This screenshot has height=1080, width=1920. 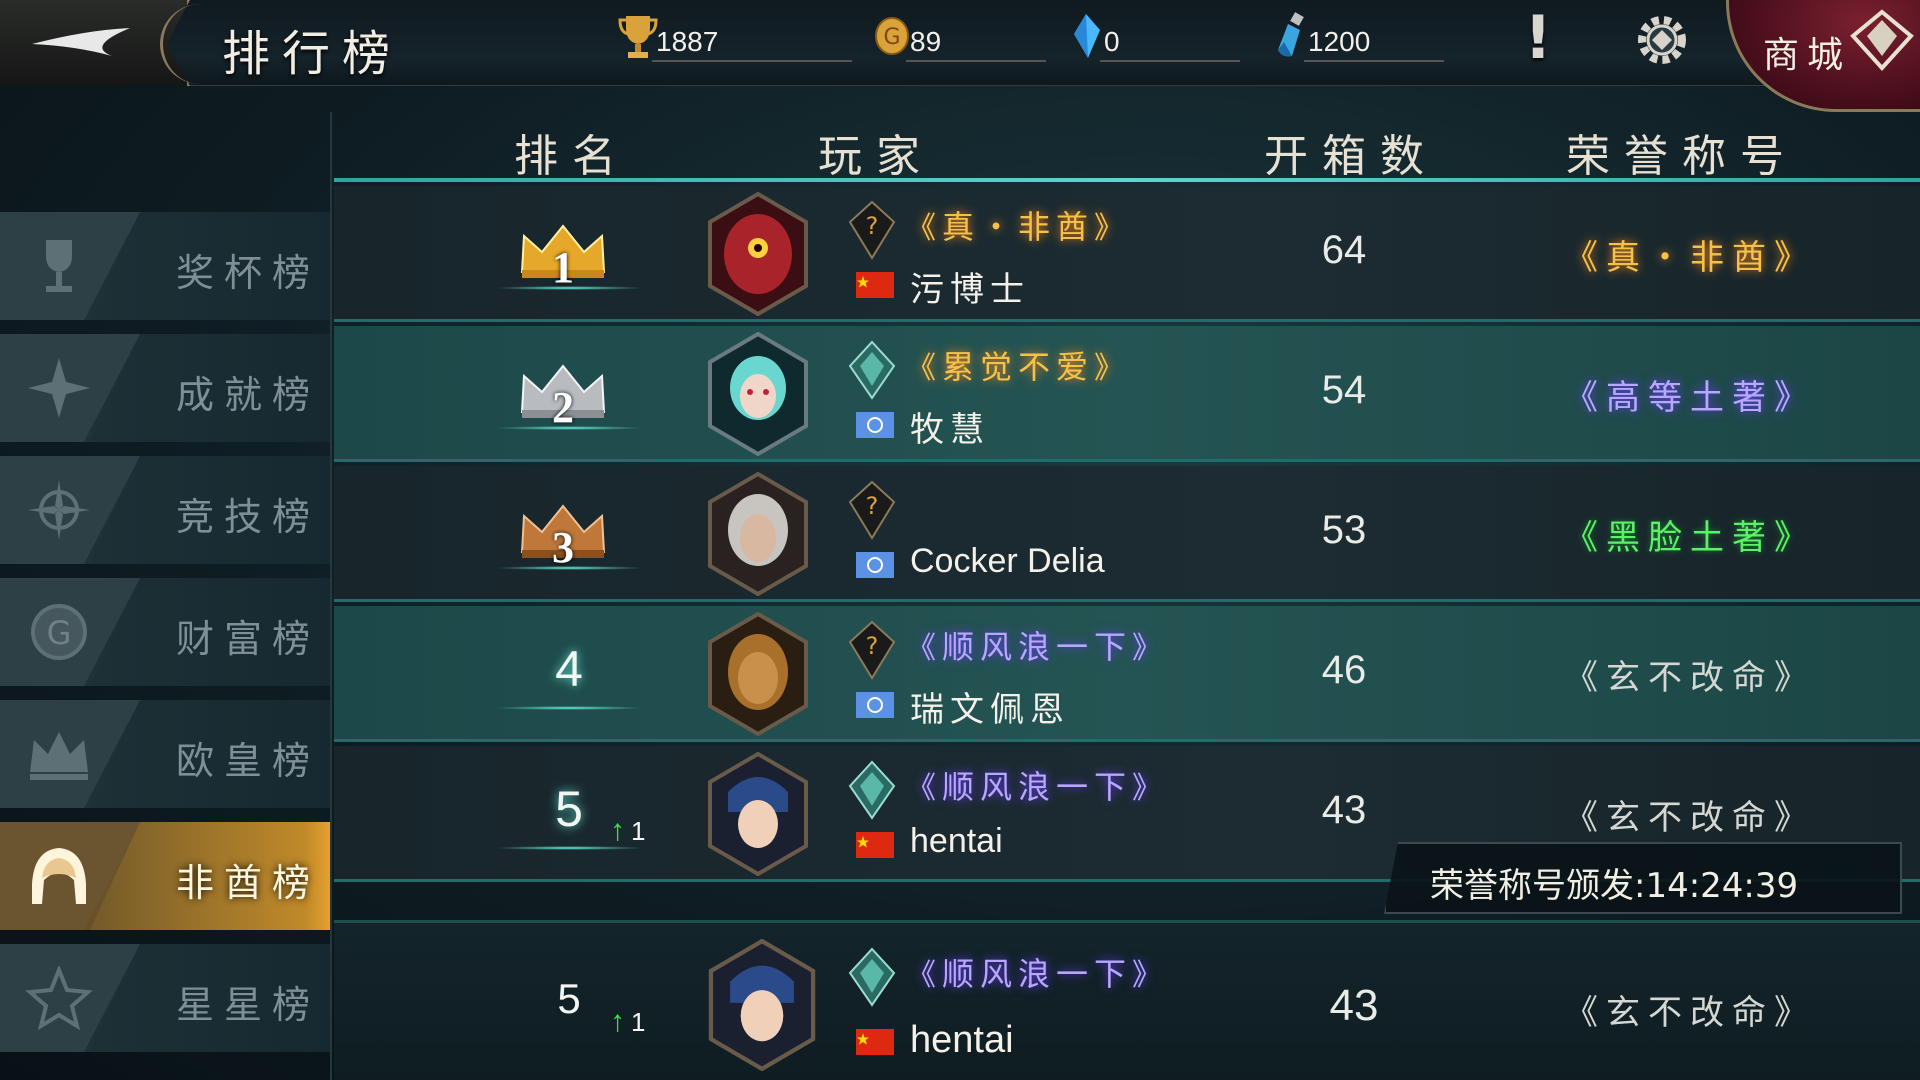 I want to click on box-count: 64, so click(x=1344, y=250).